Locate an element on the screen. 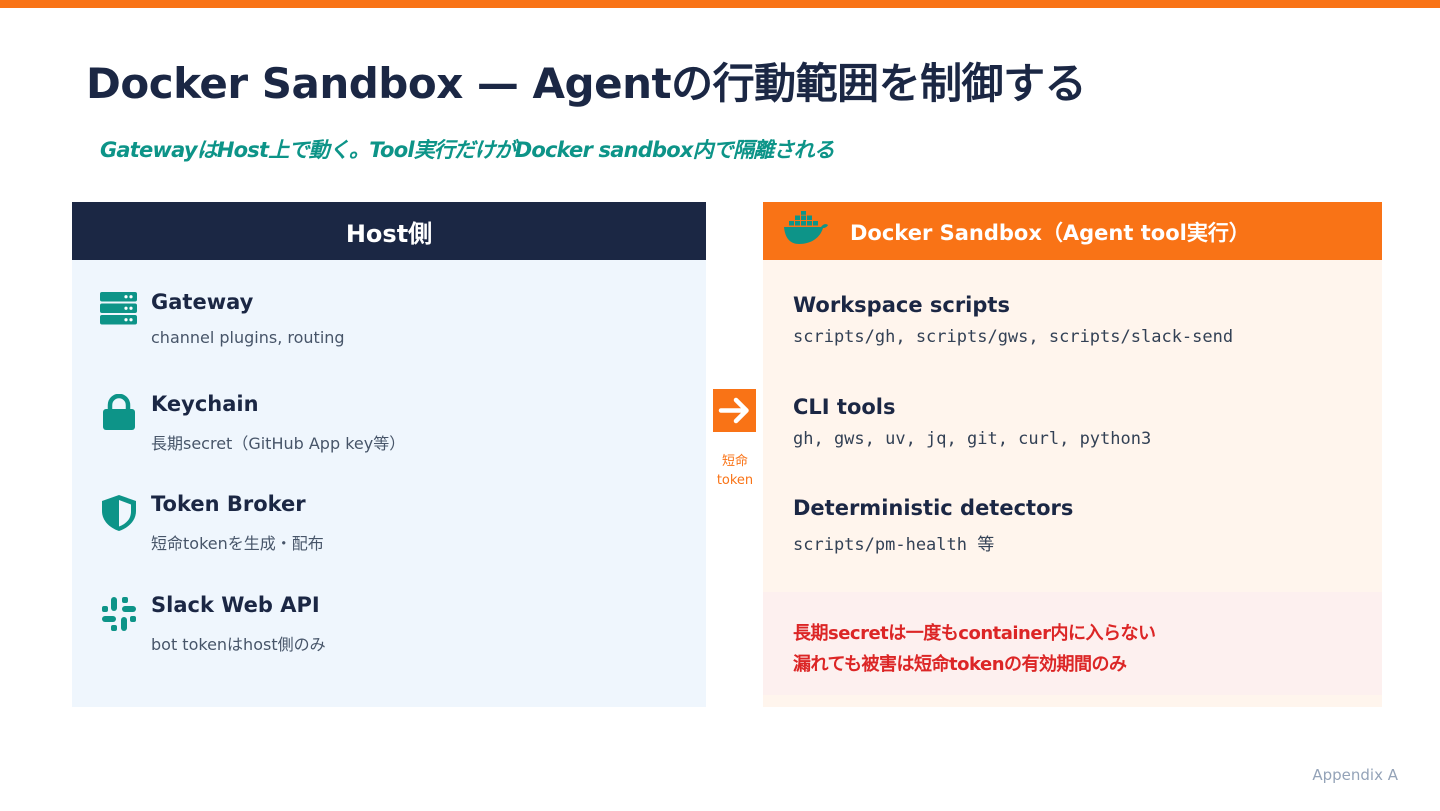 The height and width of the screenshot is (811, 1440). flow-arrow-label-line: 短命 is located at coordinates (734, 461).